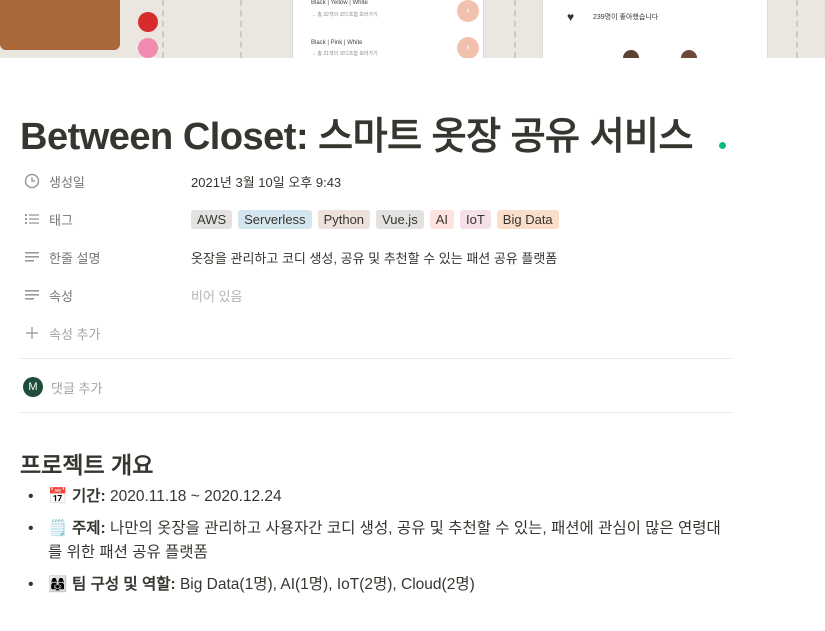  What do you see at coordinates (337, 43) in the screenshot?
I see `cover-row-label: Black | Pink | White` at bounding box center [337, 43].